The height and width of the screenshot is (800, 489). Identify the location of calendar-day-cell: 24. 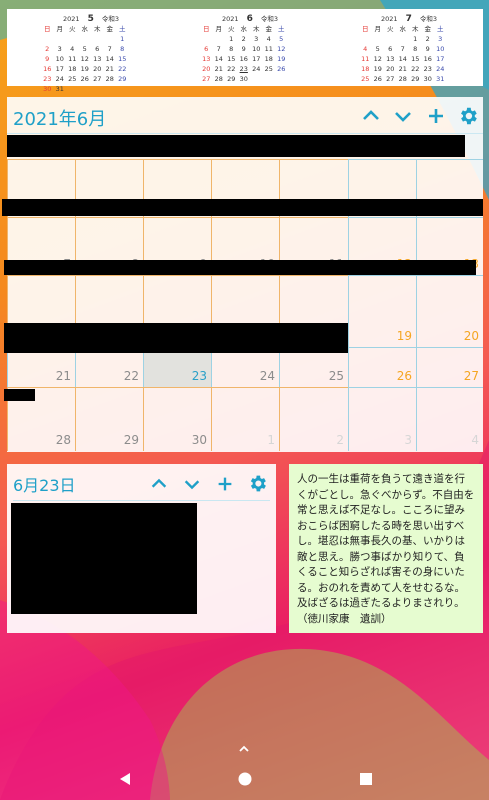
(245, 367).